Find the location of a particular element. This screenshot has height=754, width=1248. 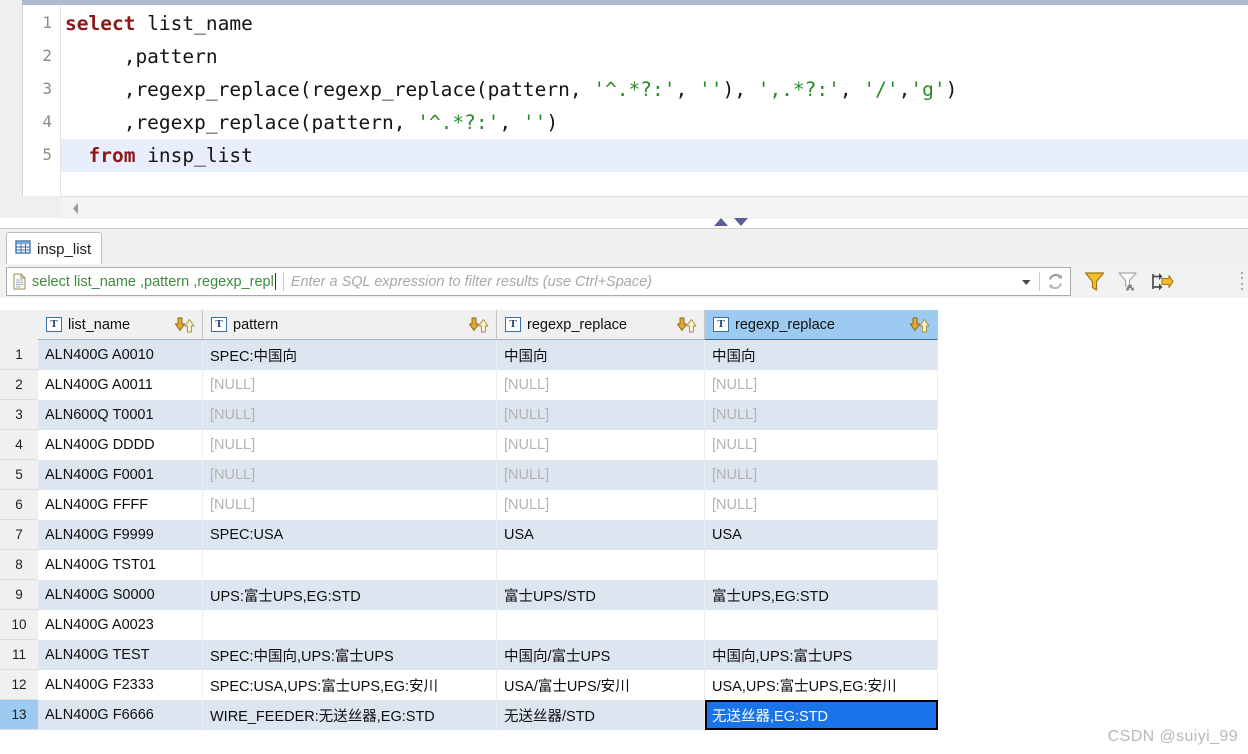

cell-r9-c4: 富士UPS,EG:STD is located at coordinates (821, 595).